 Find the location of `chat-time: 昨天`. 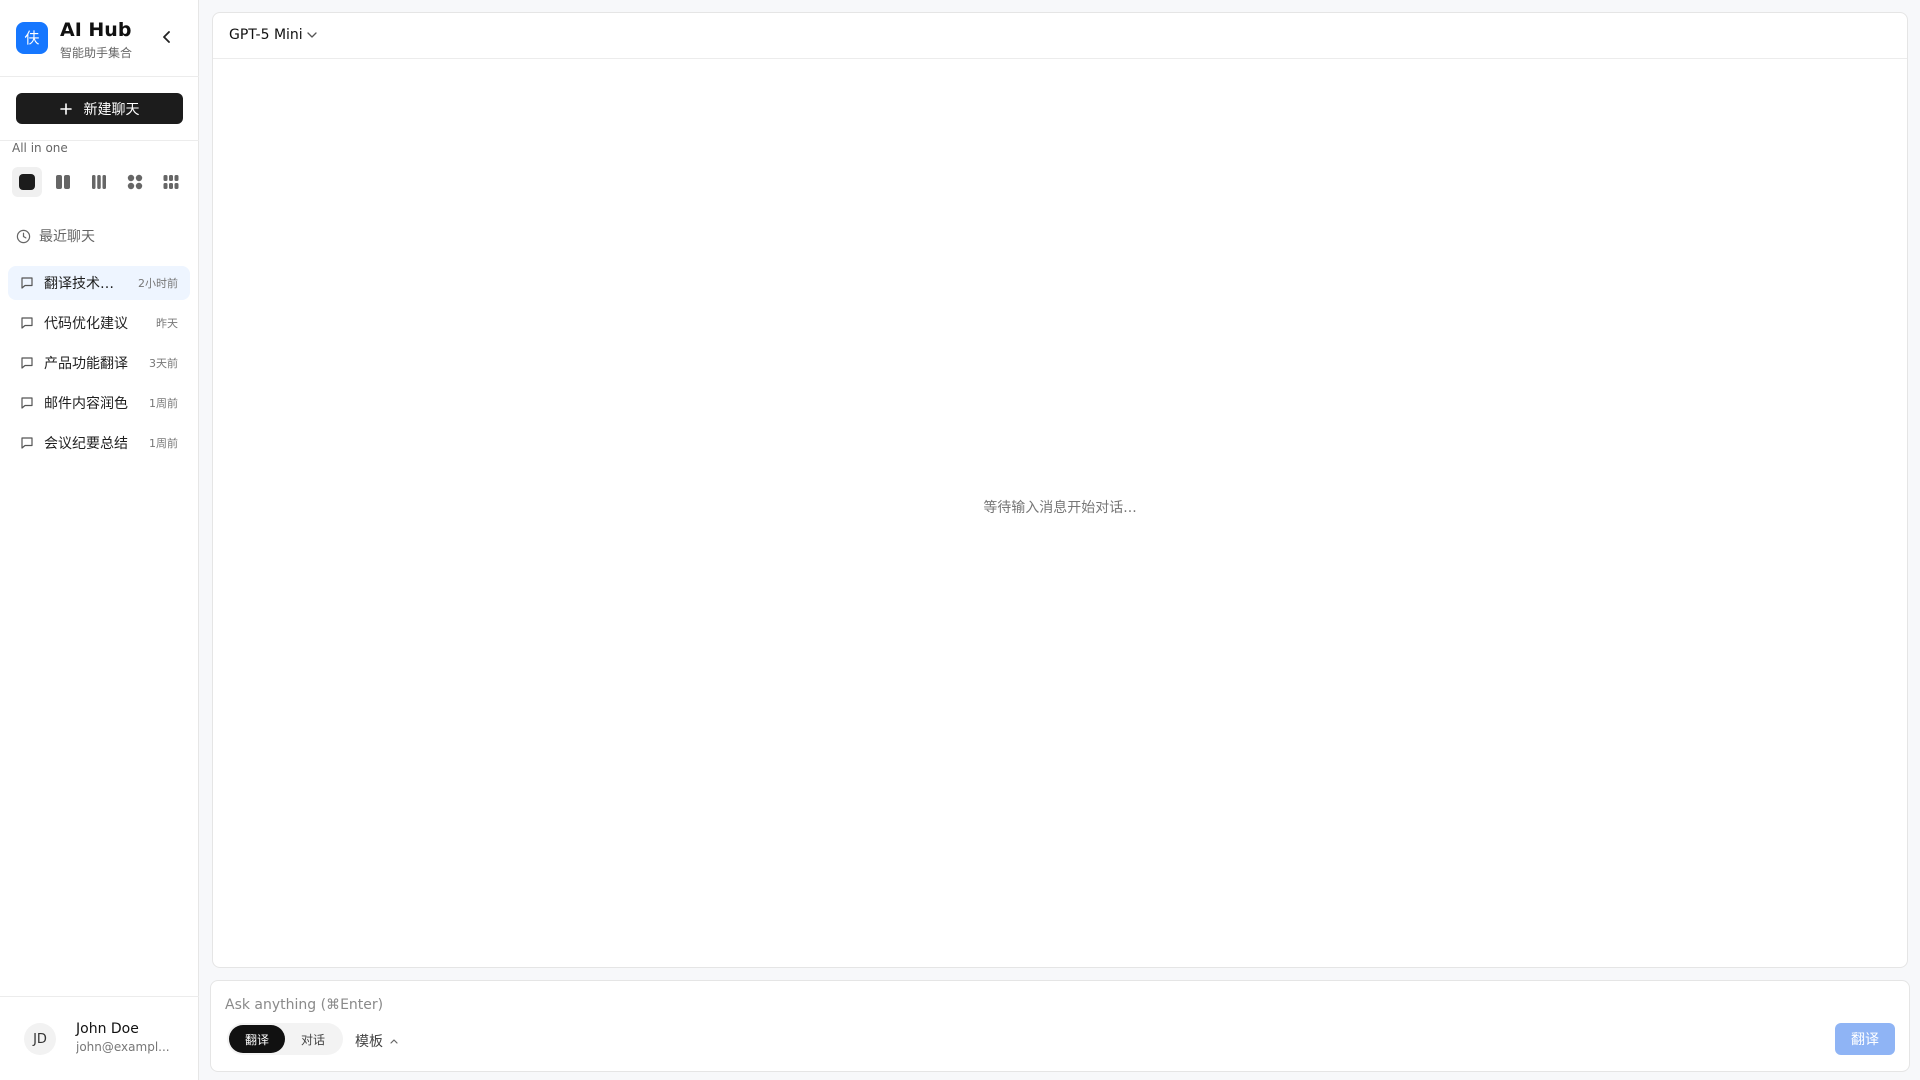

chat-time: 昨天 is located at coordinates (167, 323).